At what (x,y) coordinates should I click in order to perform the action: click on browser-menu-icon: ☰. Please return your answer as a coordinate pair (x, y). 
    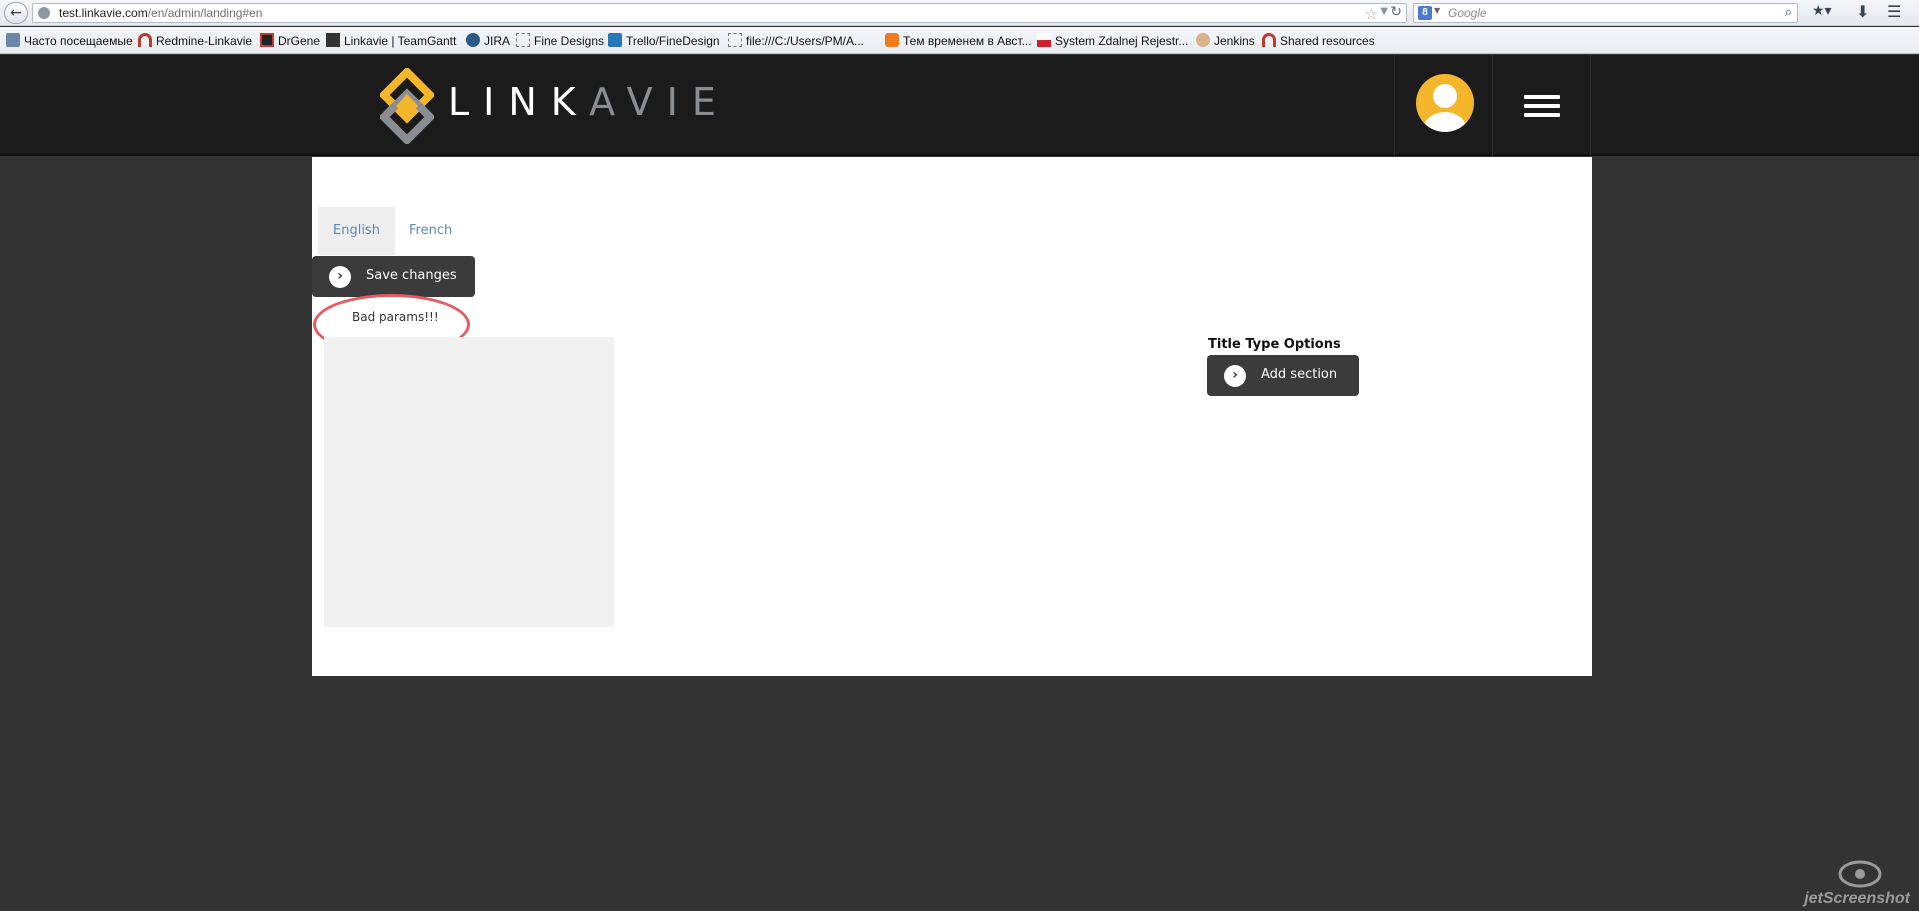
    Looking at the image, I should click on (1894, 11).